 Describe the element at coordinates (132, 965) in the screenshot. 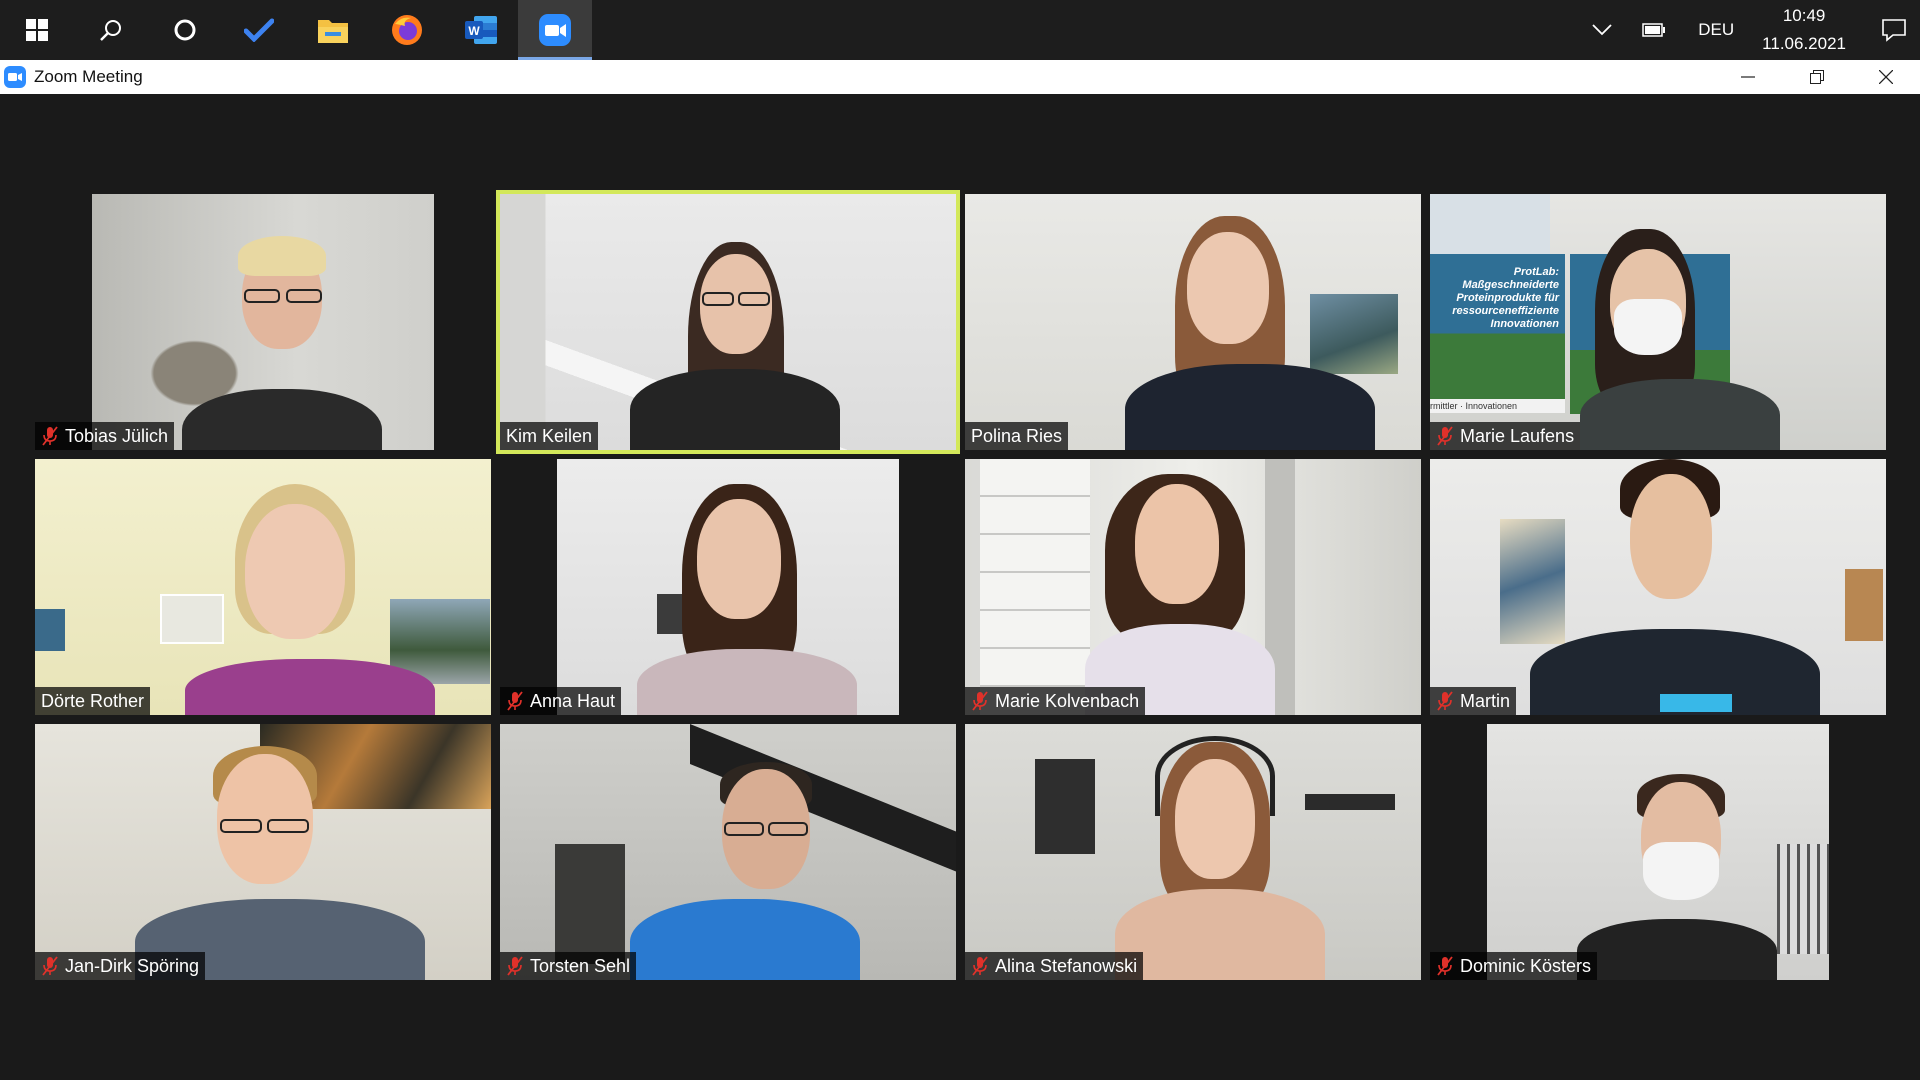

I see `participant-name: Jan-Dirk Spöring` at that location.